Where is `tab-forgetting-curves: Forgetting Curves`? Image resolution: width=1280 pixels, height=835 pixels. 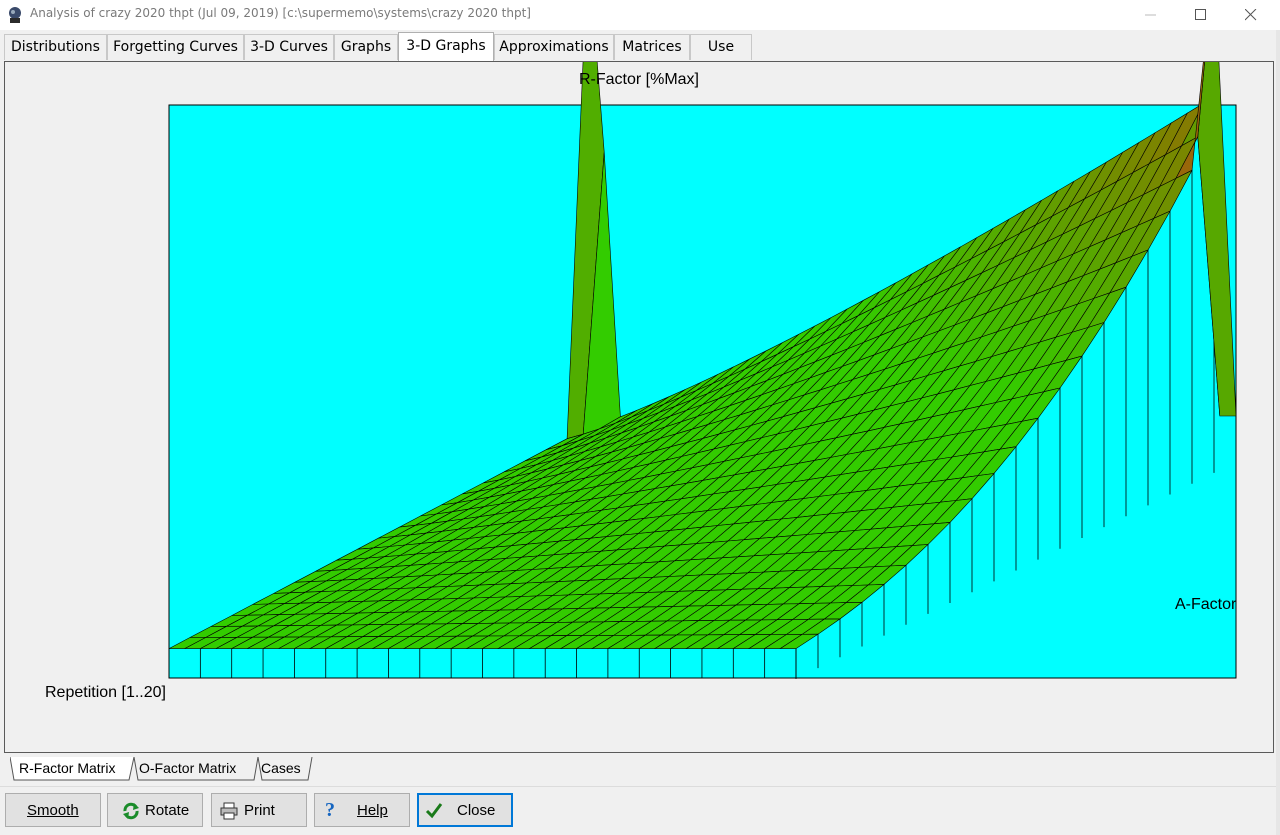 tab-forgetting-curves: Forgetting Curves is located at coordinates (175, 47).